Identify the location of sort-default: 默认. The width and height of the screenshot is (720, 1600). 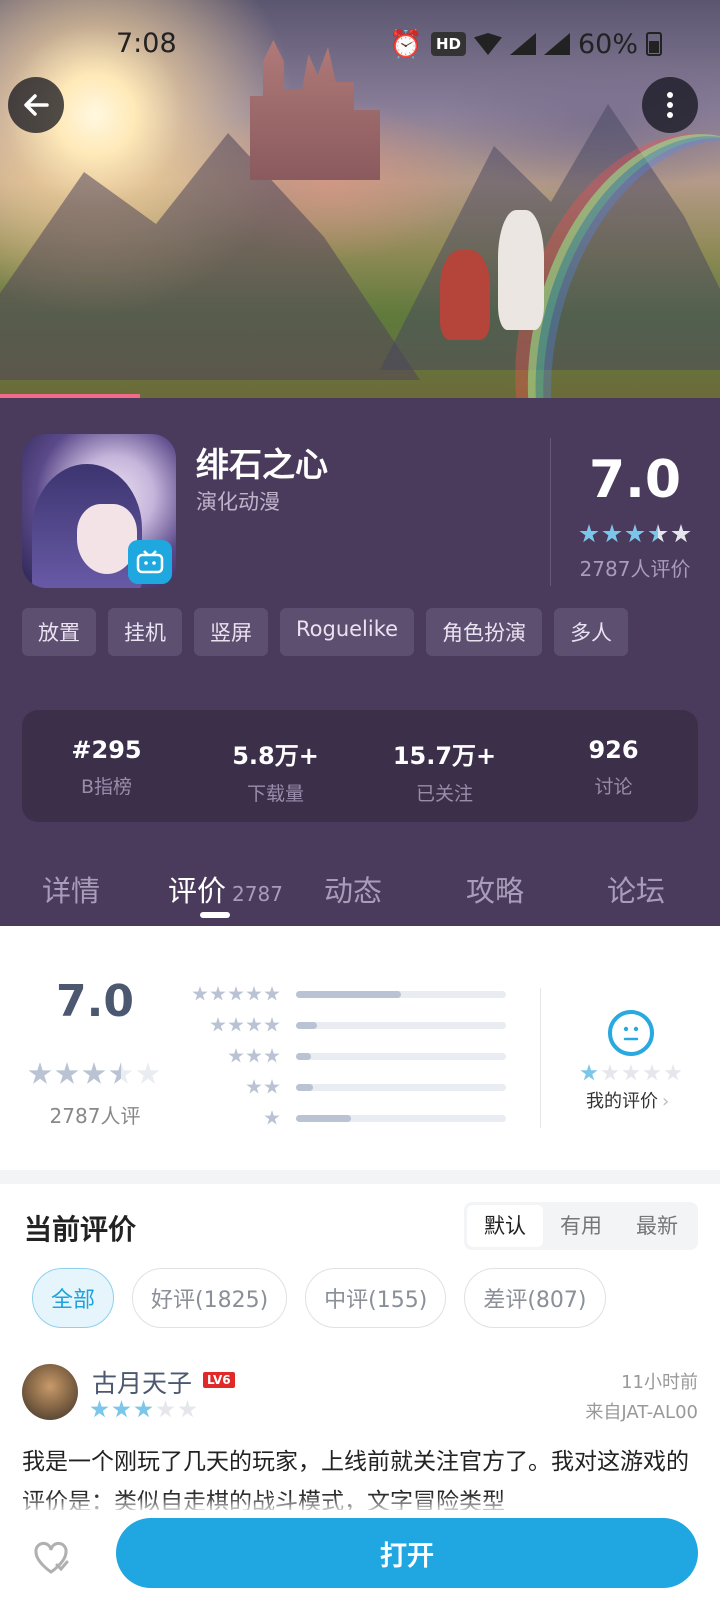
(505, 1226).